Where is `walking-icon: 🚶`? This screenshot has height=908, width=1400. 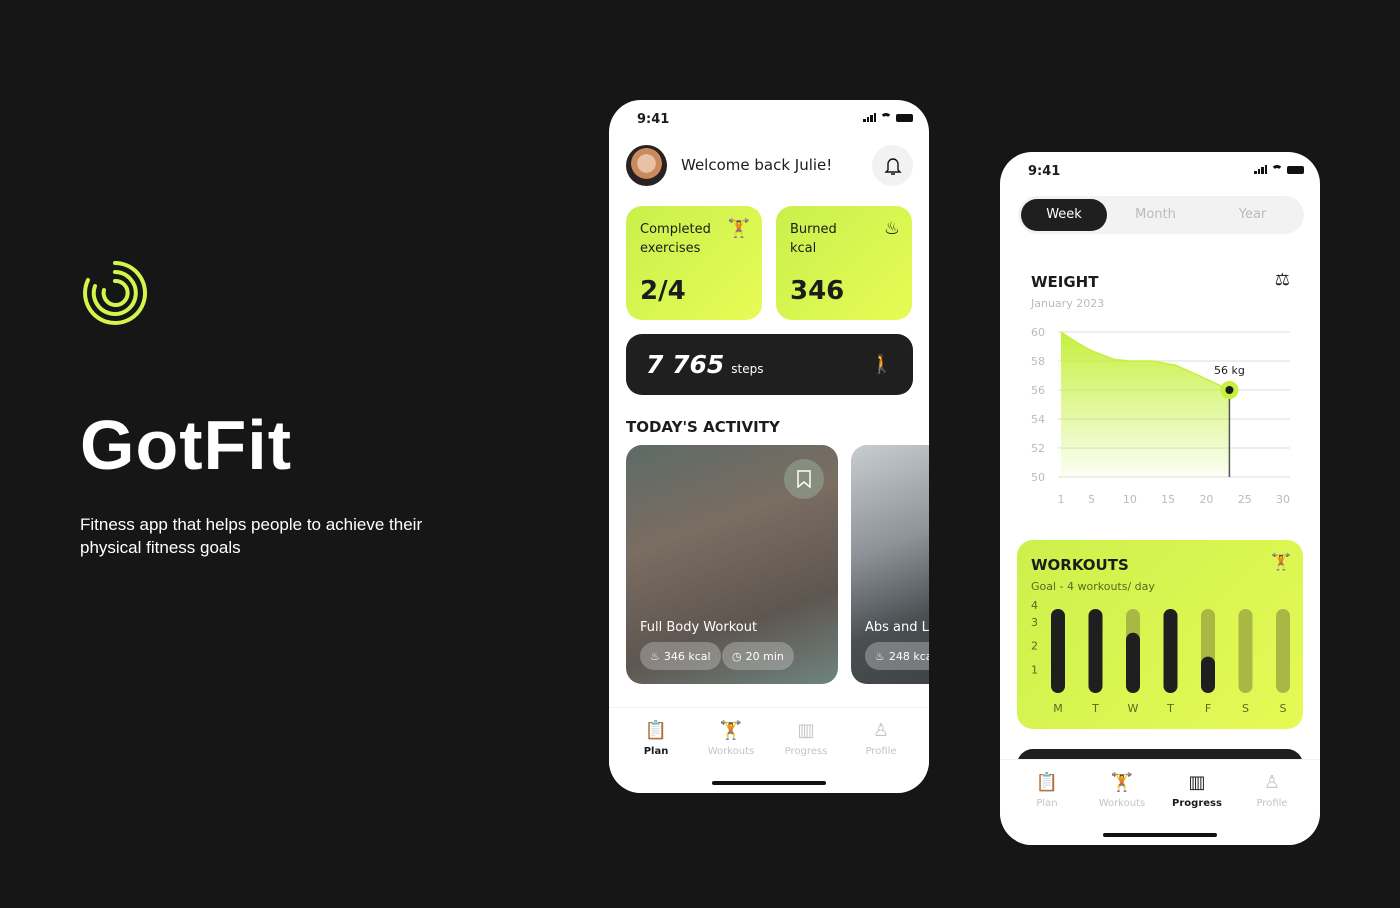
walking-icon: 🚶 is located at coordinates (881, 364).